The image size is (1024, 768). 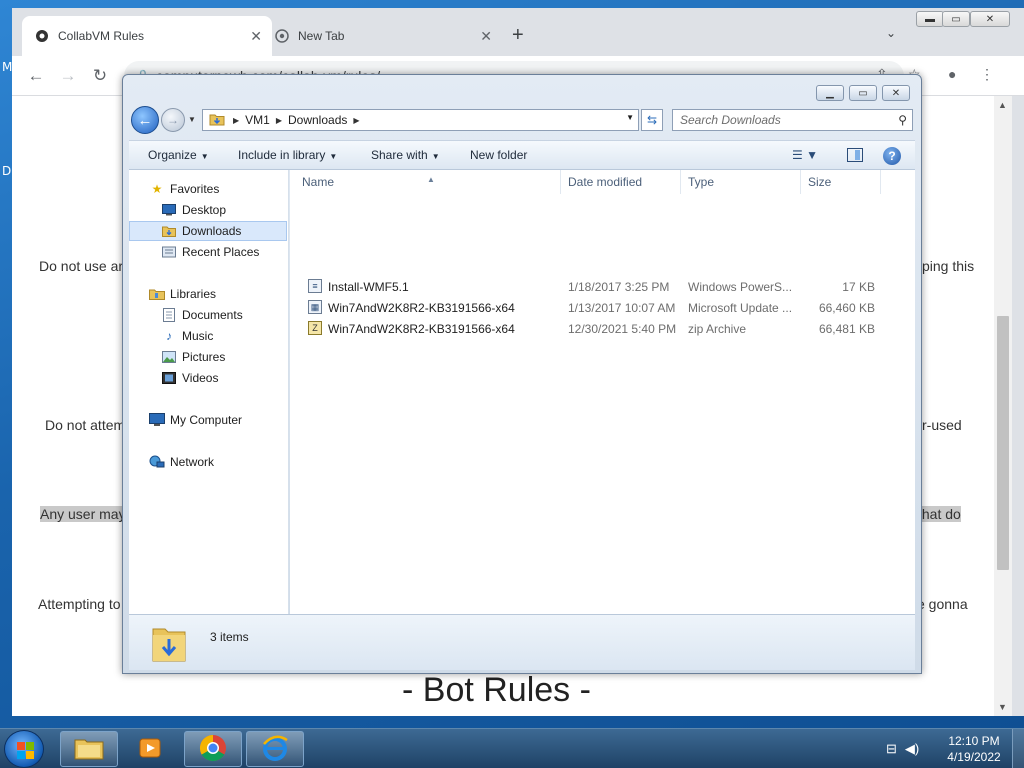 I want to click on column-header-type: Type, so click(x=741, y=182).